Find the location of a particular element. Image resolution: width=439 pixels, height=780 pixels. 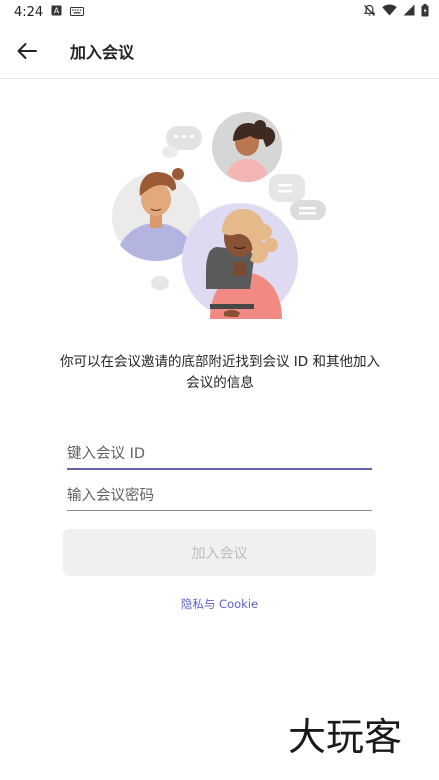

join-meeting-illustration is located at coordinates (221, 218).